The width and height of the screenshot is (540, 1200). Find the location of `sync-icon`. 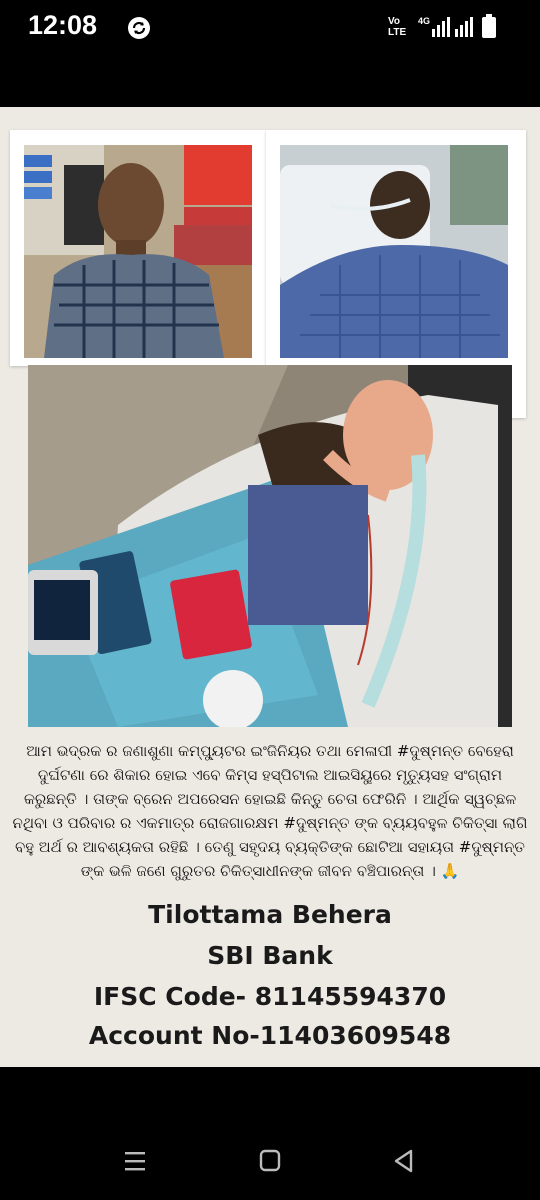

sync-icon is located at coordinates (139, 28).